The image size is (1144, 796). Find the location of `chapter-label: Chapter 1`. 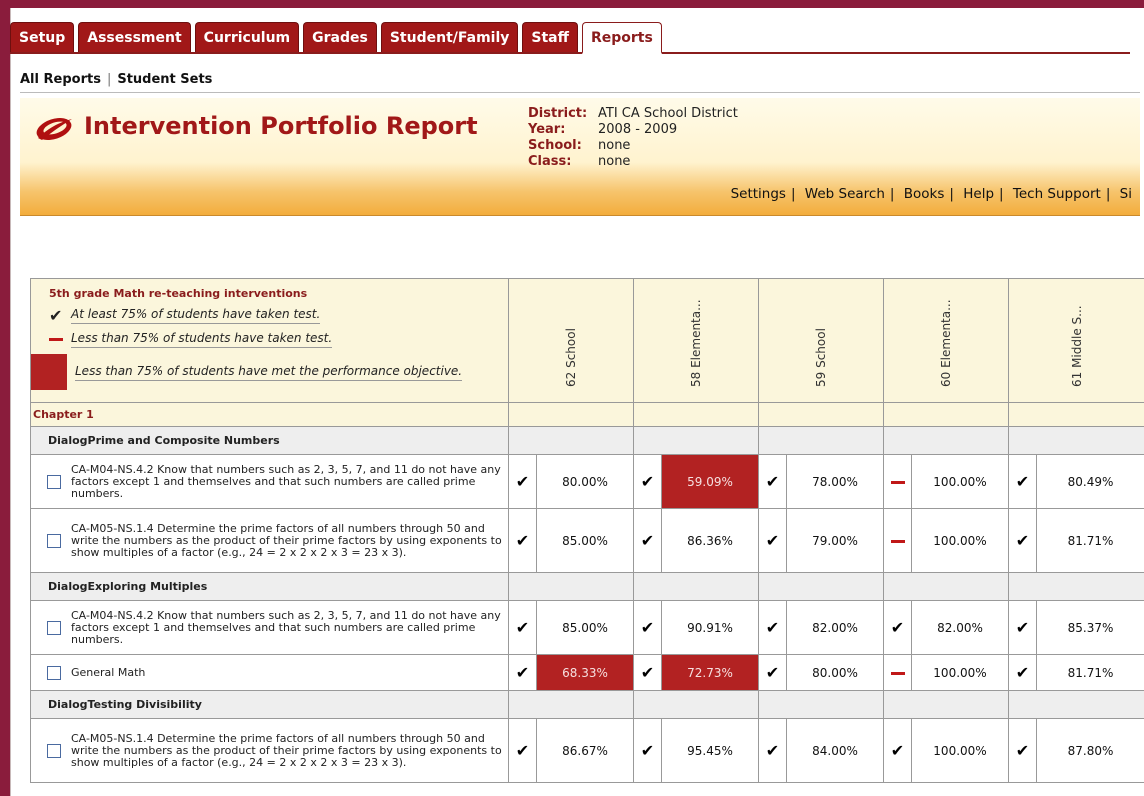

chapter-label: Chapter 1 is located at coordinates (269, 414).